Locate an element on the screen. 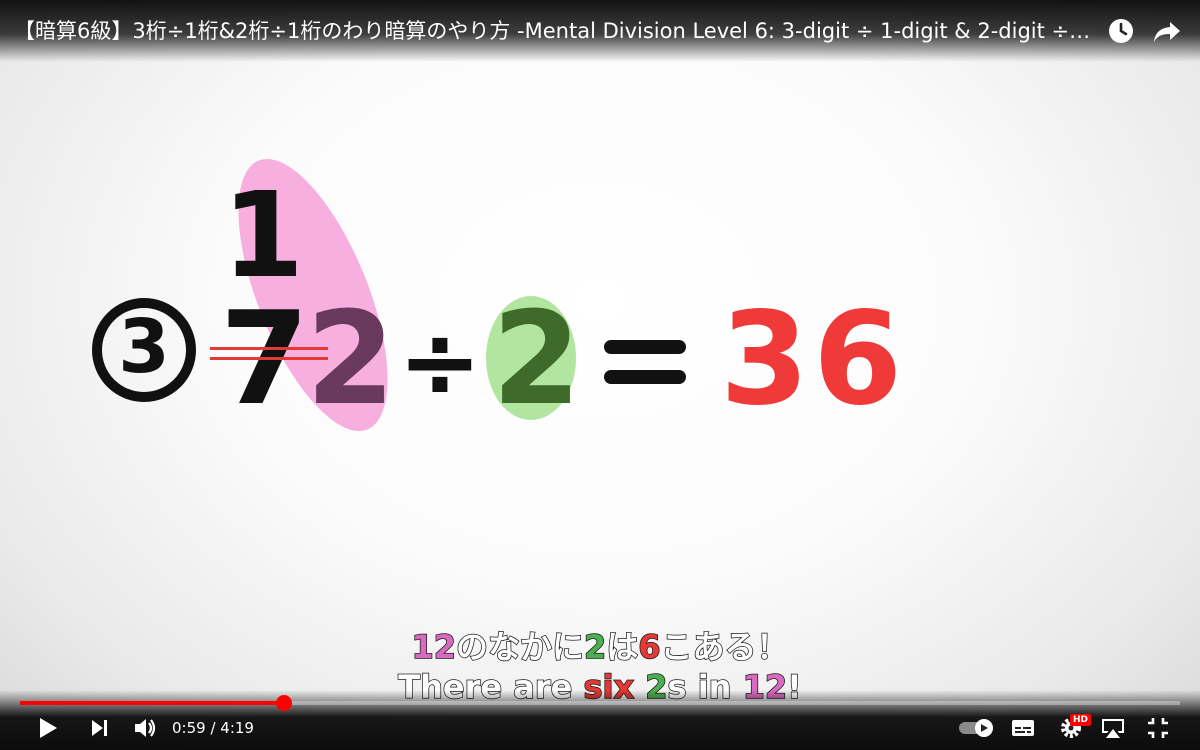 This screenshot has height=750, width=1200. subtitle-segment: 12 is located at coordinates (434, 647).